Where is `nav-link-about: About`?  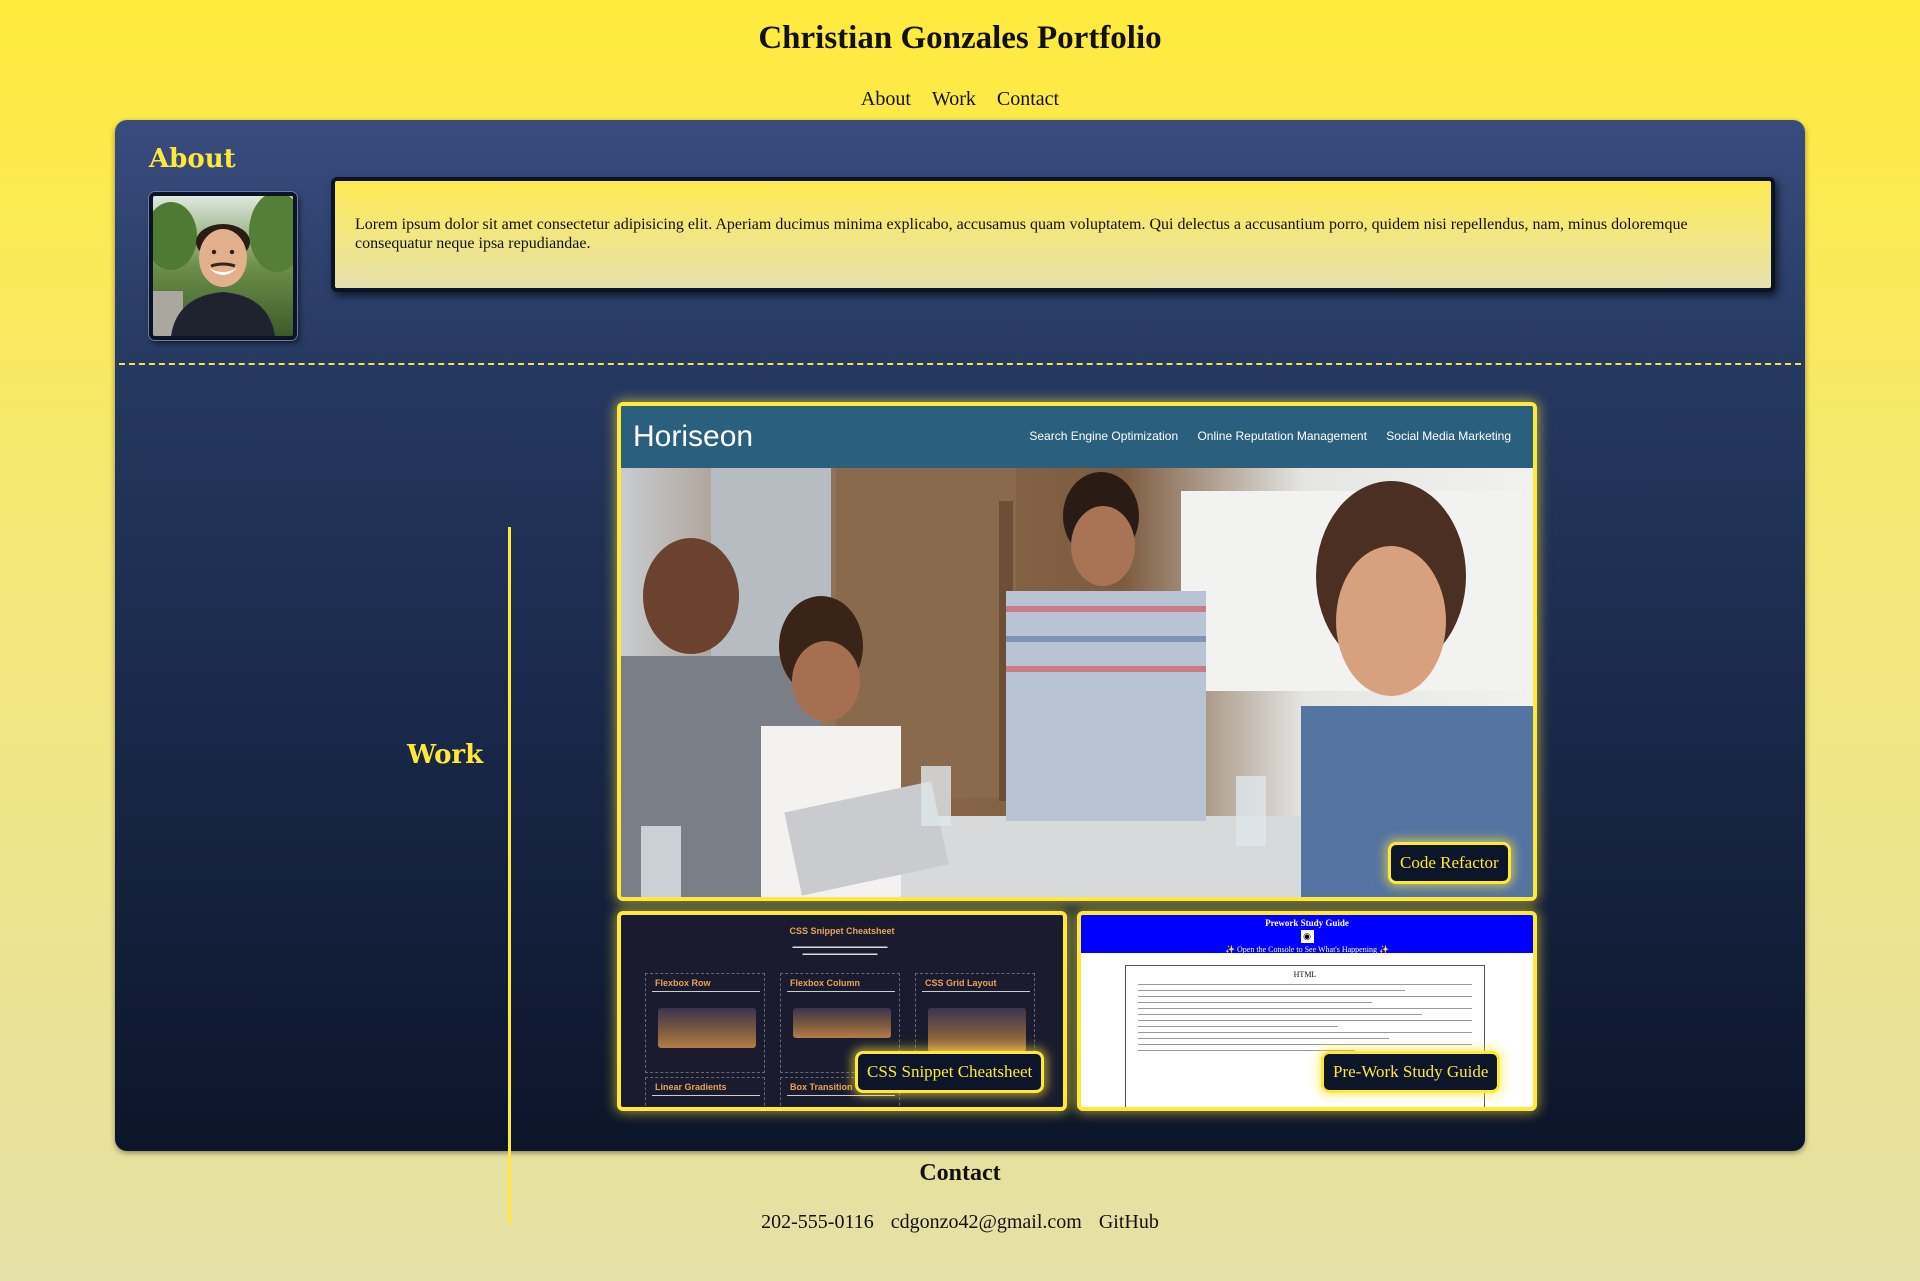
nav-link-about: About is located at coordinates (886, 99).